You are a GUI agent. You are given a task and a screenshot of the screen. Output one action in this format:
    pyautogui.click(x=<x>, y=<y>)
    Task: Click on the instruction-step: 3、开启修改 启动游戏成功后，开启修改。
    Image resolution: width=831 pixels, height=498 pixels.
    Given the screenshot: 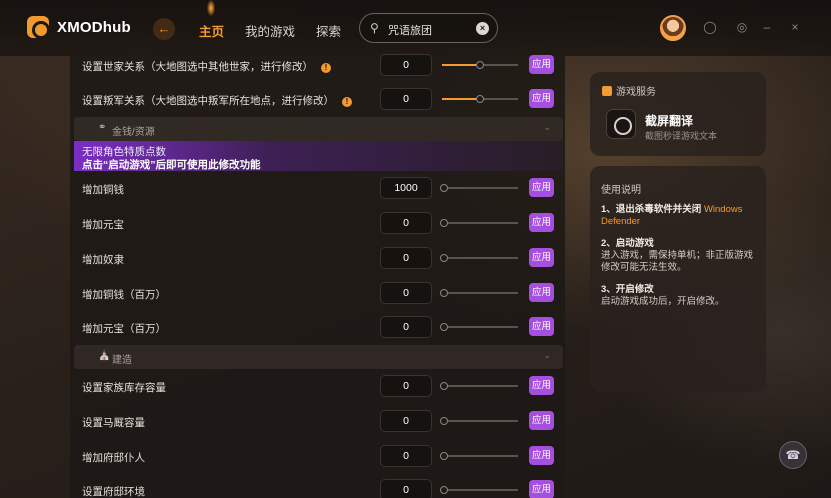 What is the action you would take?
    pyautogui.click(x=663, y=295)
    